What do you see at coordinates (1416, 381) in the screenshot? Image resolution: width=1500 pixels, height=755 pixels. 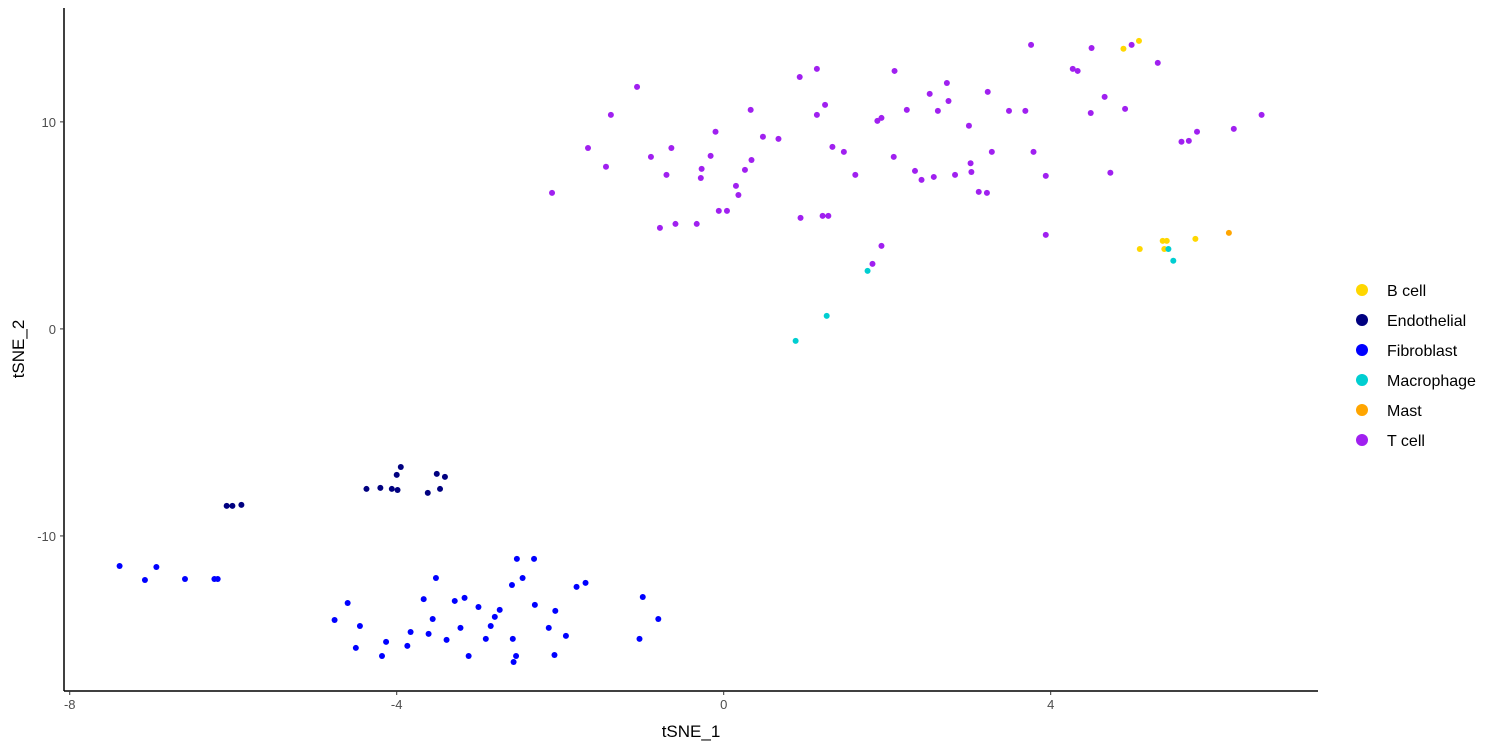 I see `legend-item: Macrophage` at bounding box center [1416, 381].